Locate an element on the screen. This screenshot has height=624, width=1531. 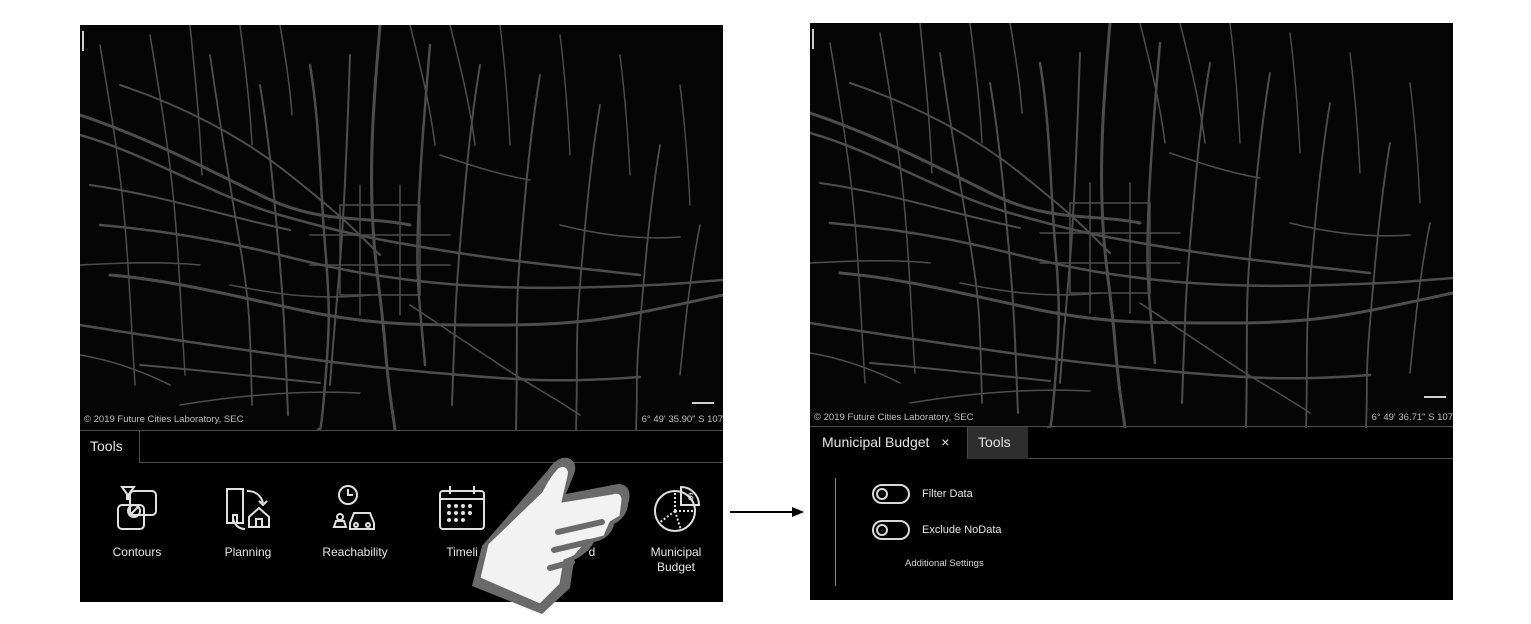
tab-label: Municipal Budget is located at coordinates (876, 442).